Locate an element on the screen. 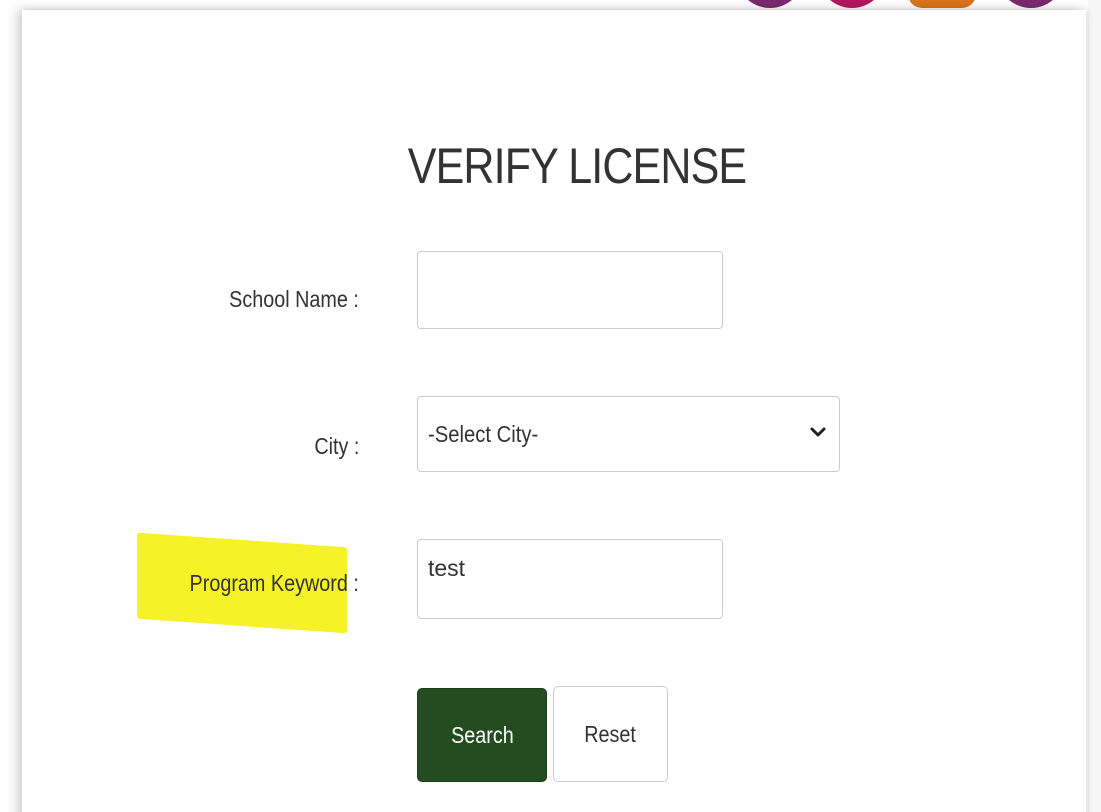 The image size is (1101, 812). city-select-value: -Select City- is located at coordinates (483, 434).